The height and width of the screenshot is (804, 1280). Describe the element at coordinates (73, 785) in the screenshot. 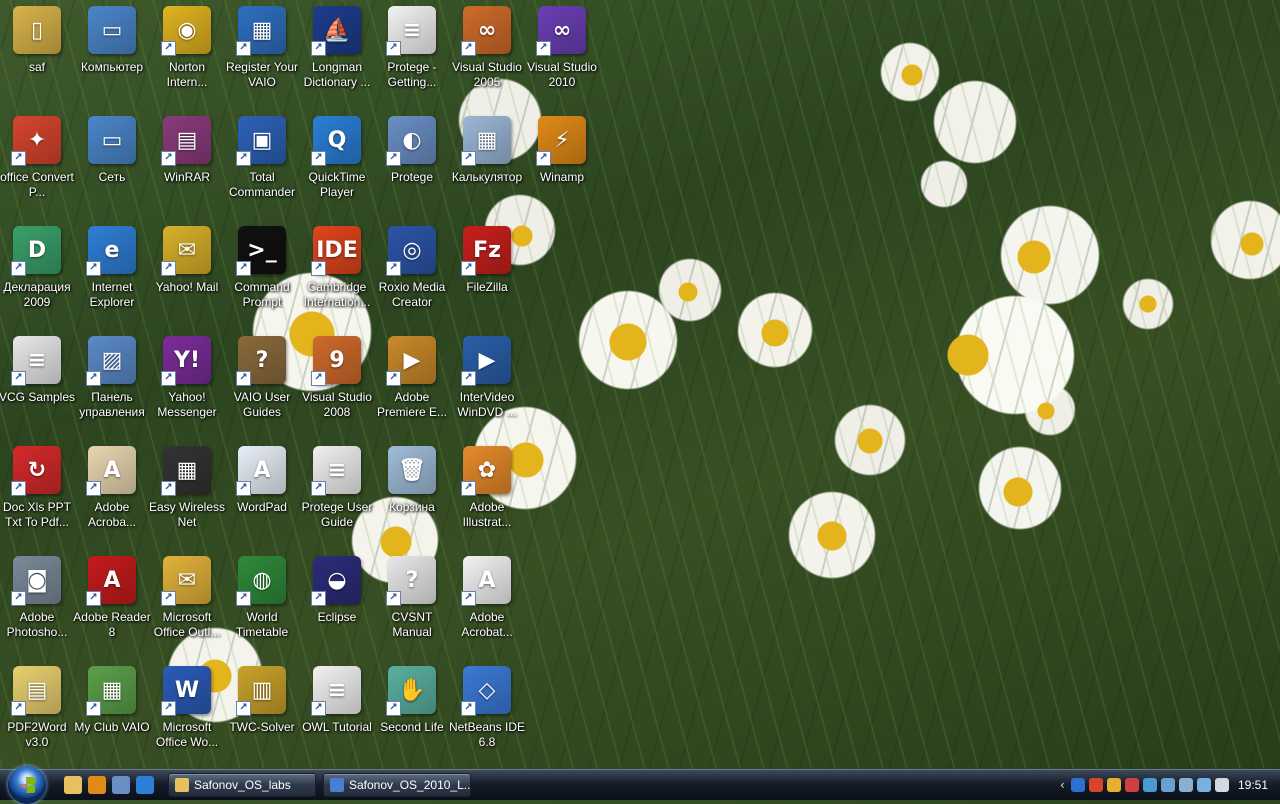

I see `show-desktop-icon` at that location.